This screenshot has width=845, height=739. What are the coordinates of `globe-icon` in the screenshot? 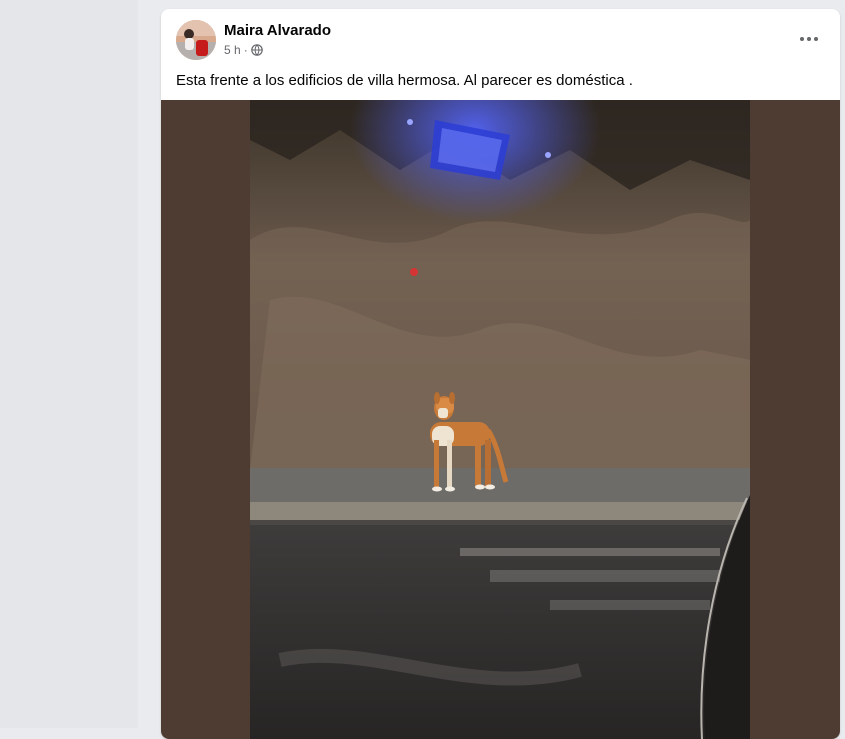 It's located at (256, 50).